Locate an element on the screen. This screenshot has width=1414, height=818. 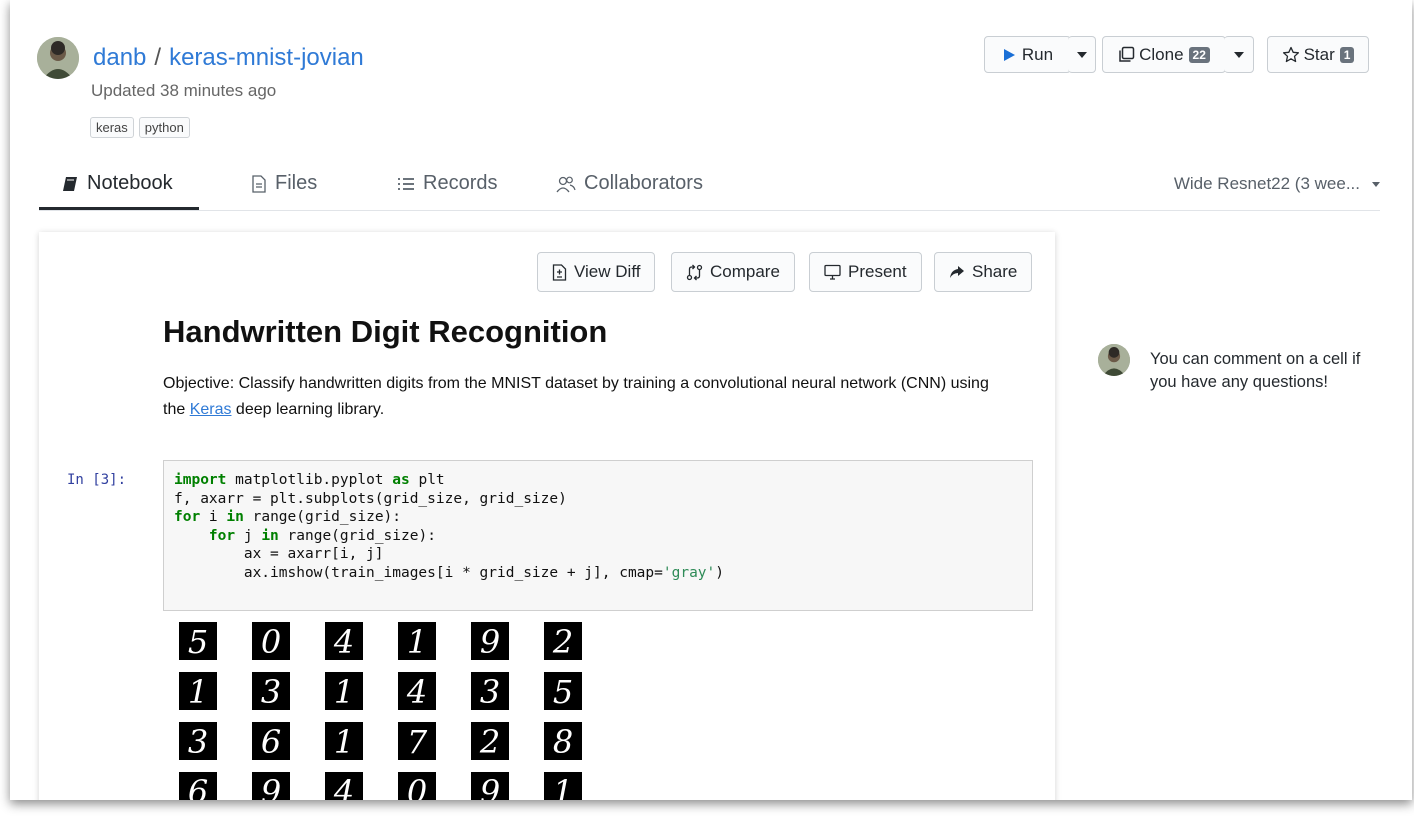
tab-notebook: Notebook is located at coordinates (117, 183).